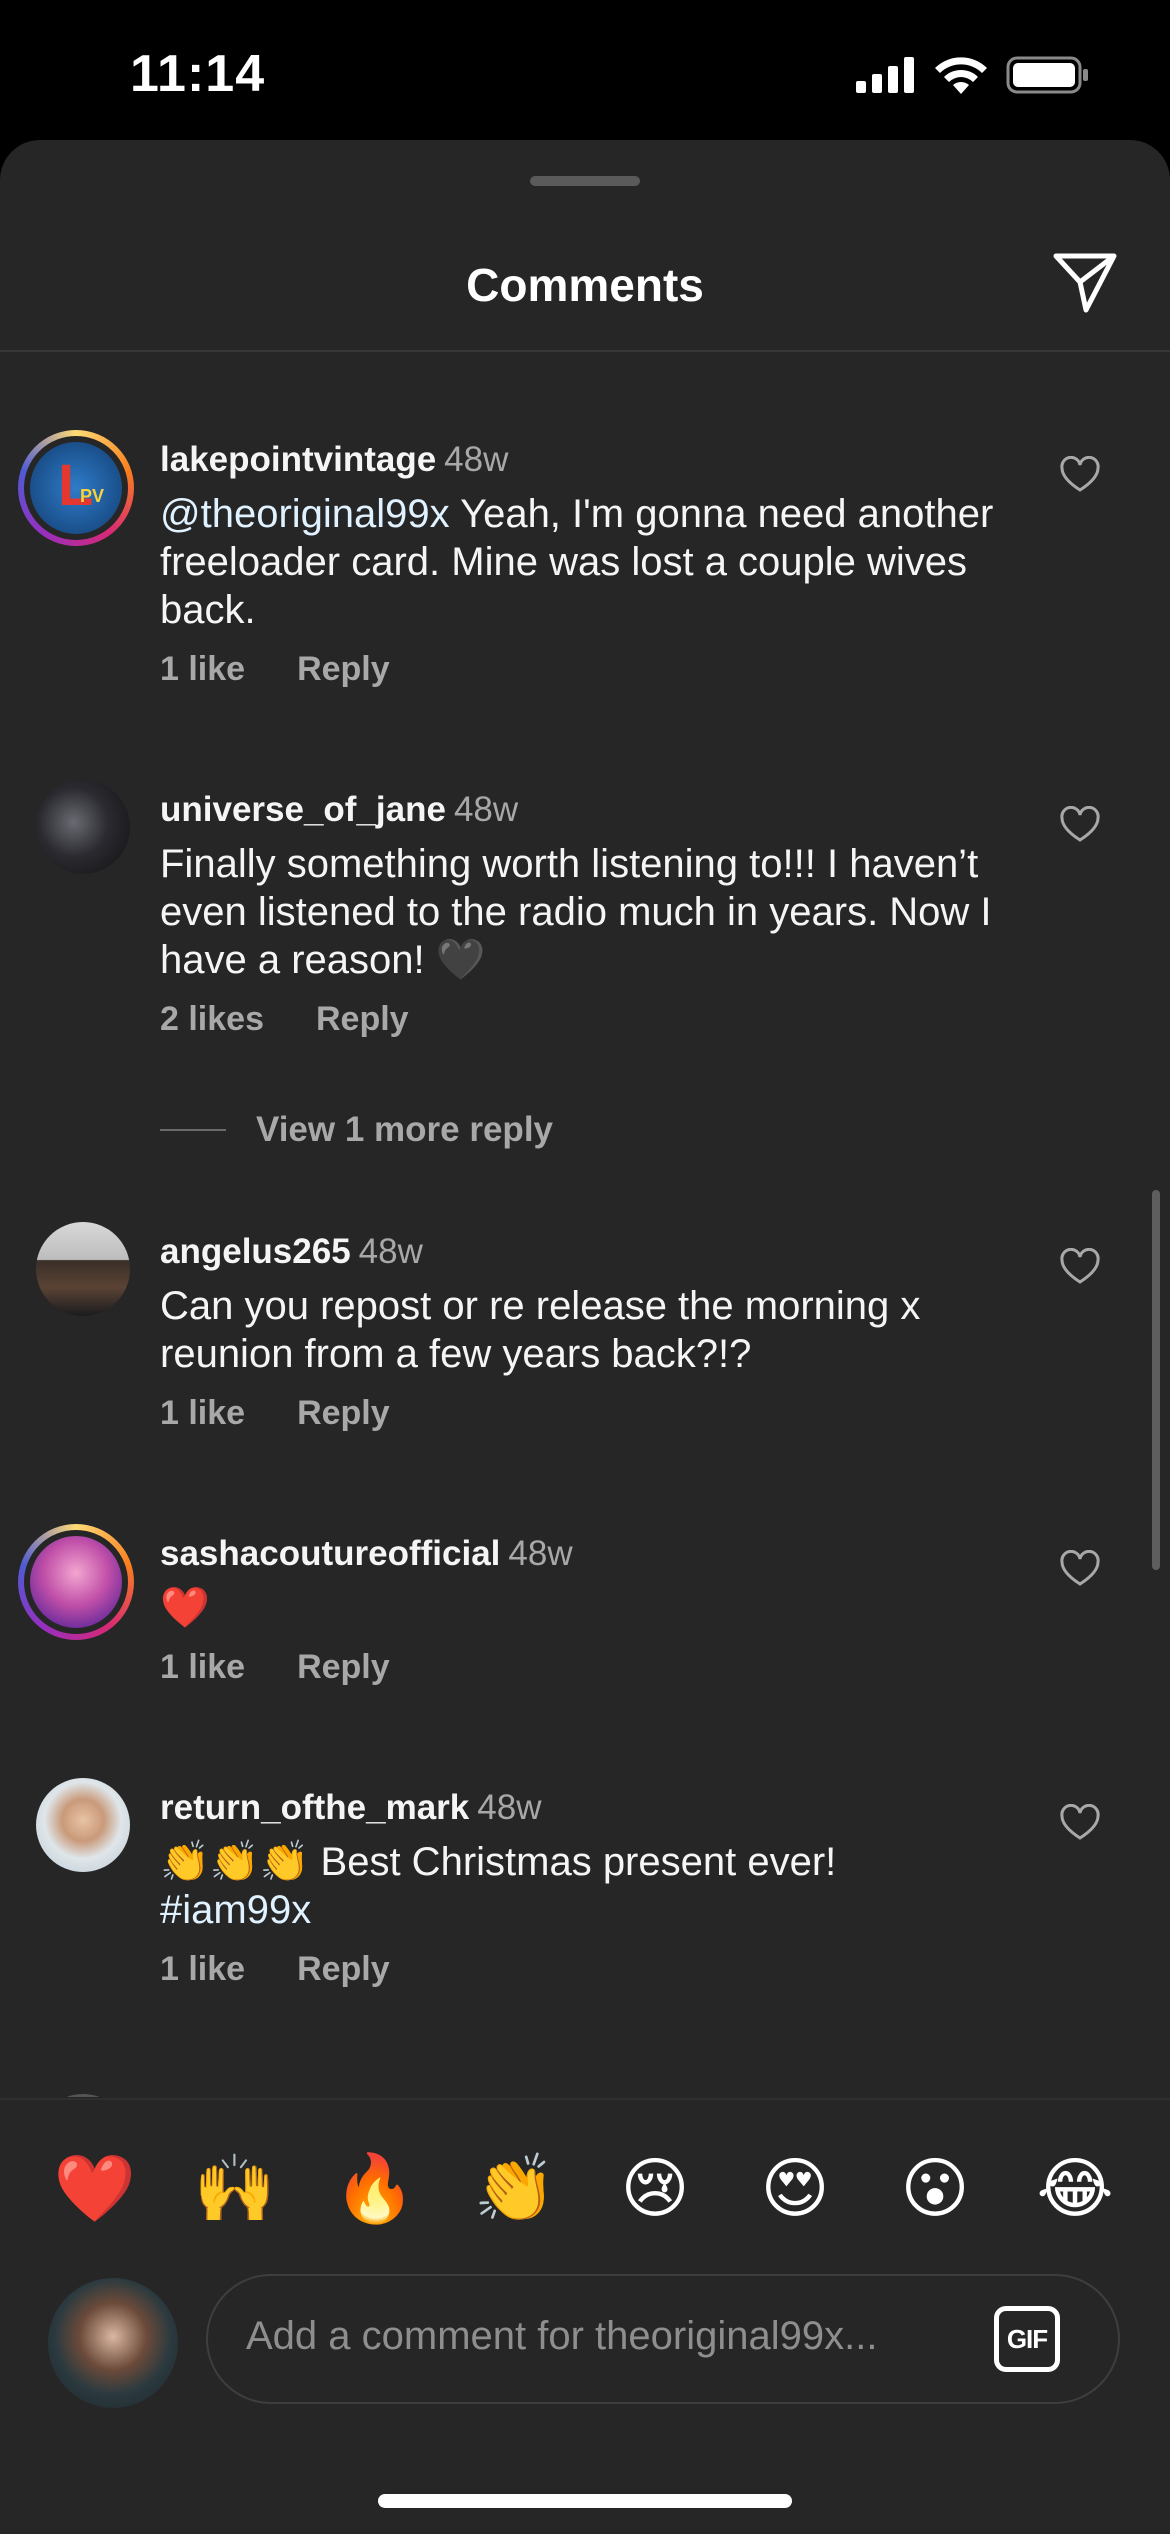 The width and height of the screenshot is (1170, 2534). I want to click on sheet-grabber, so click(585, 181).